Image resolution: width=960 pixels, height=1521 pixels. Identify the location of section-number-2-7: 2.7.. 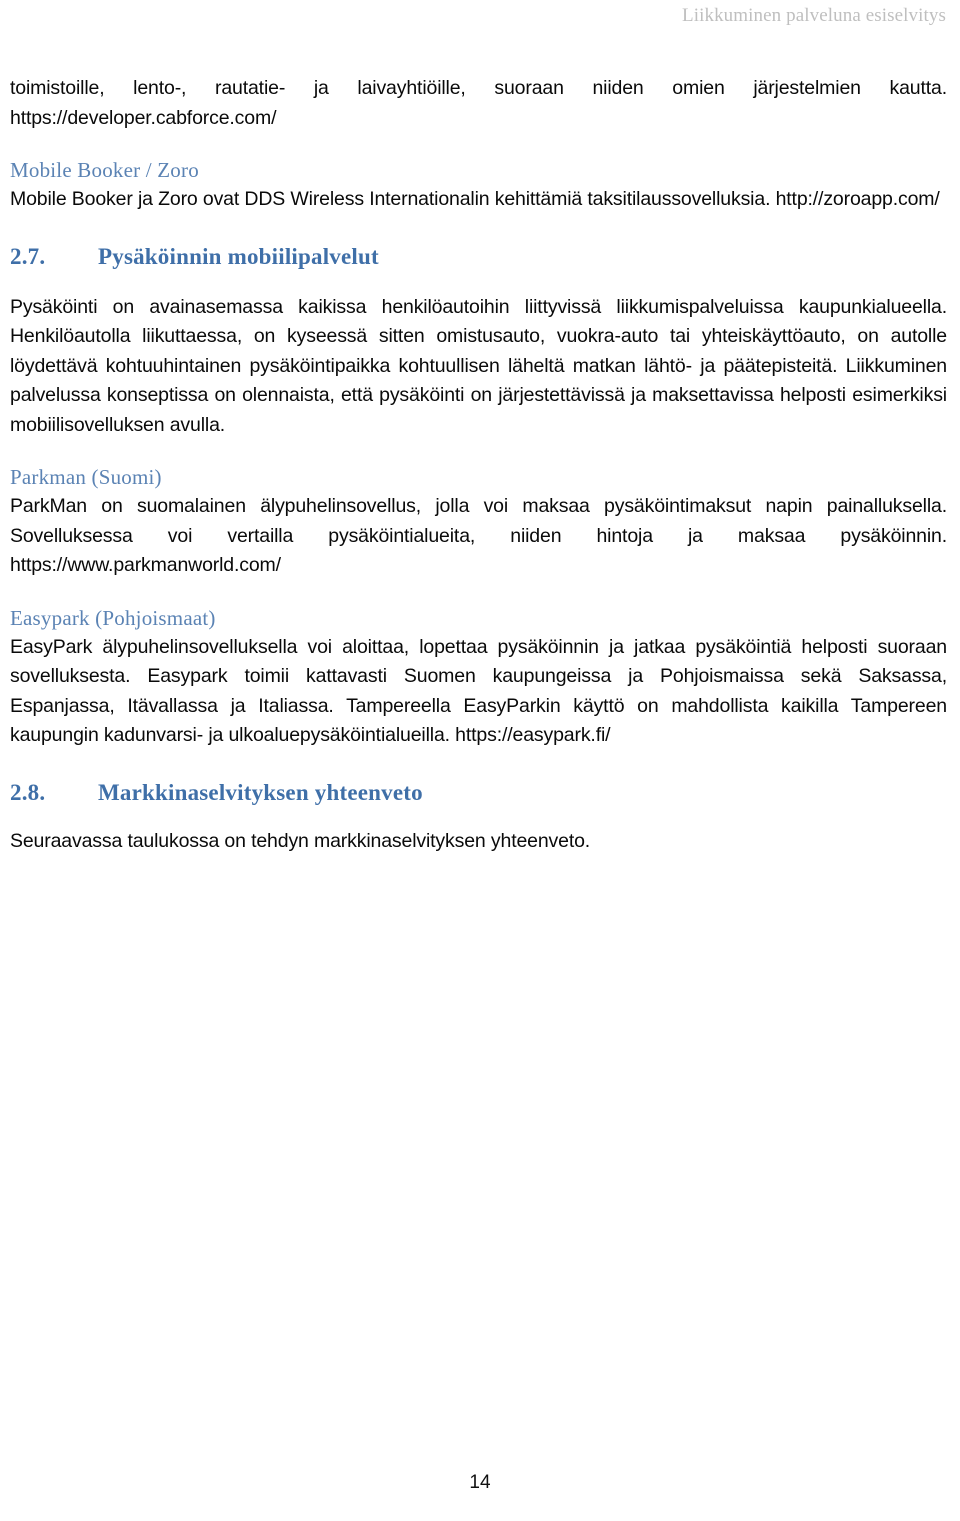
(28, 256).